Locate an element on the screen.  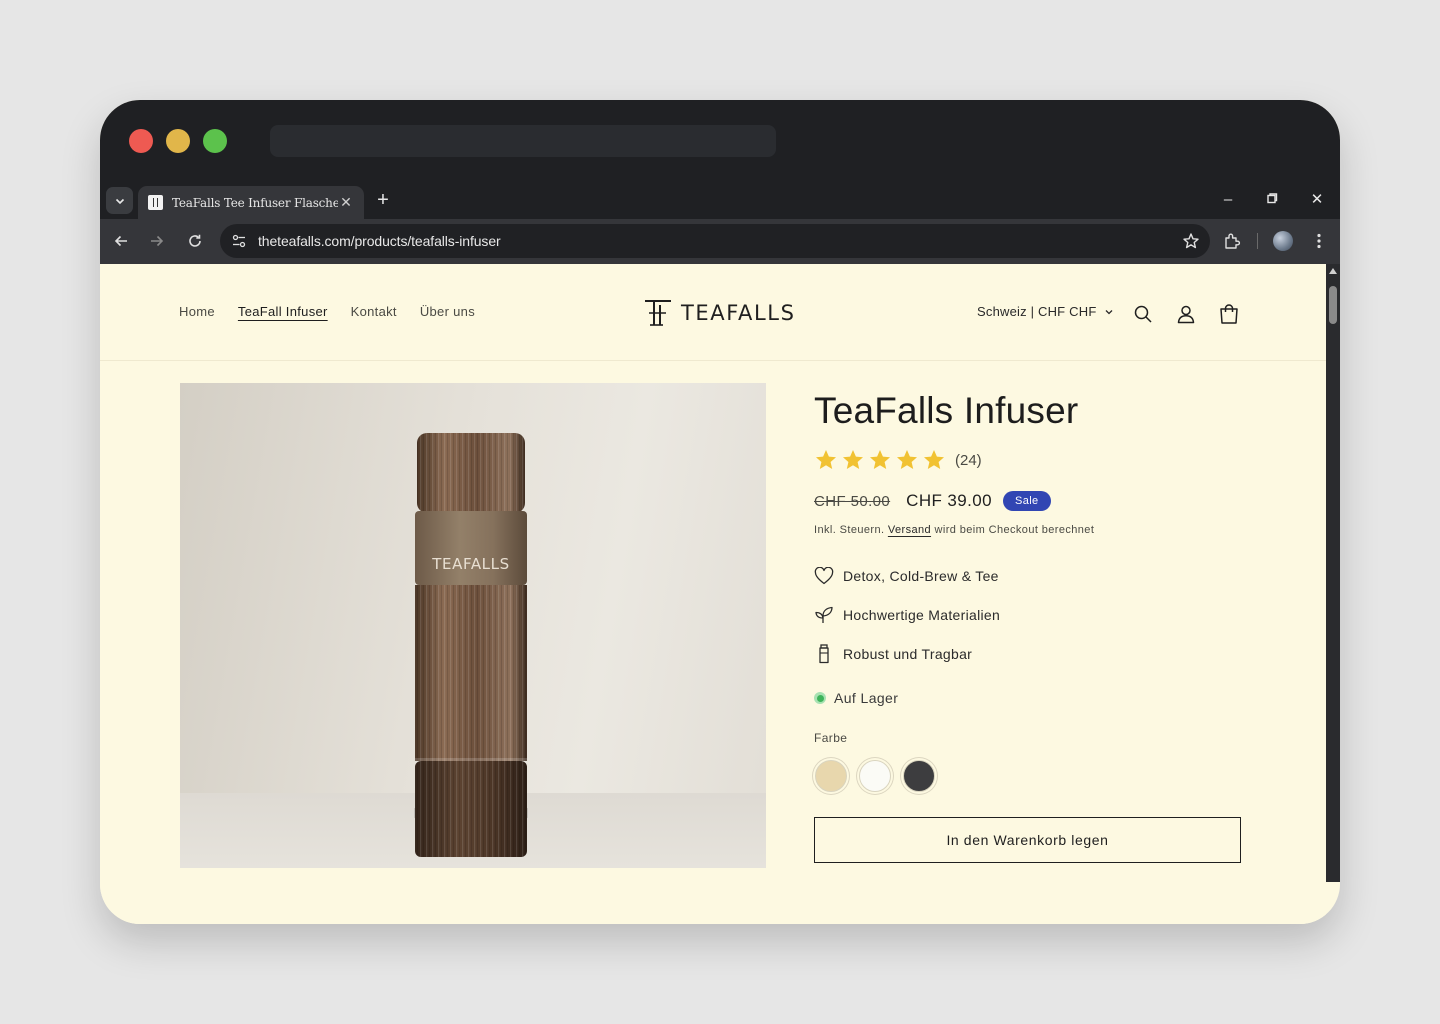
close-icon: ✕ is located at coordinates (1317, 200).